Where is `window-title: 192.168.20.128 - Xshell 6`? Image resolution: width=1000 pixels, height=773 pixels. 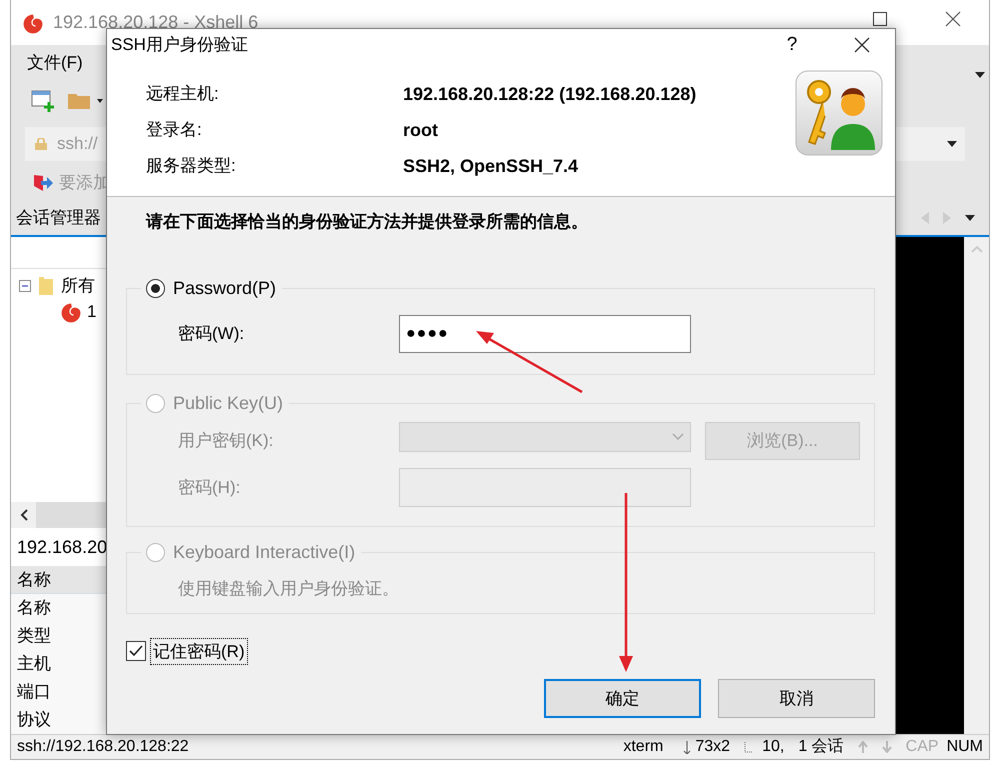 window-title: 192.168.20.128 - Xshell 6 is located at coordinates (155, 22).